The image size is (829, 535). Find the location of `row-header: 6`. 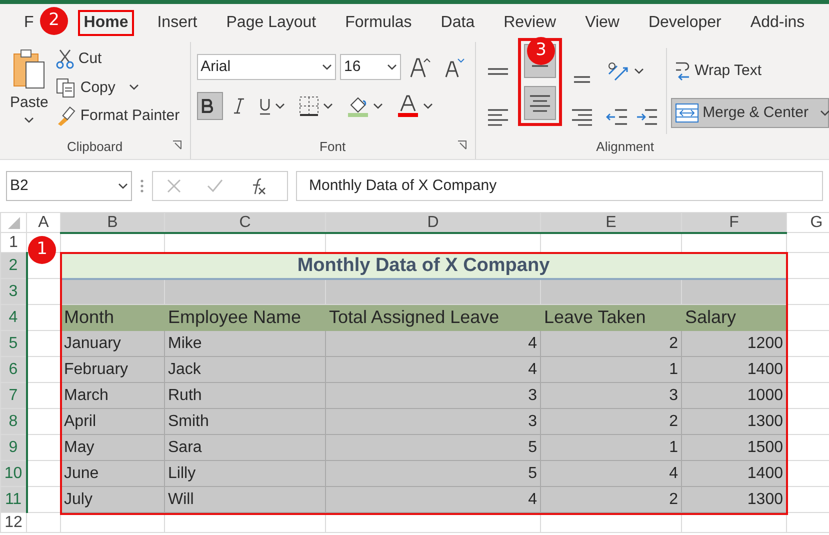

row-header: 6 is located at coordinates (13, 369).